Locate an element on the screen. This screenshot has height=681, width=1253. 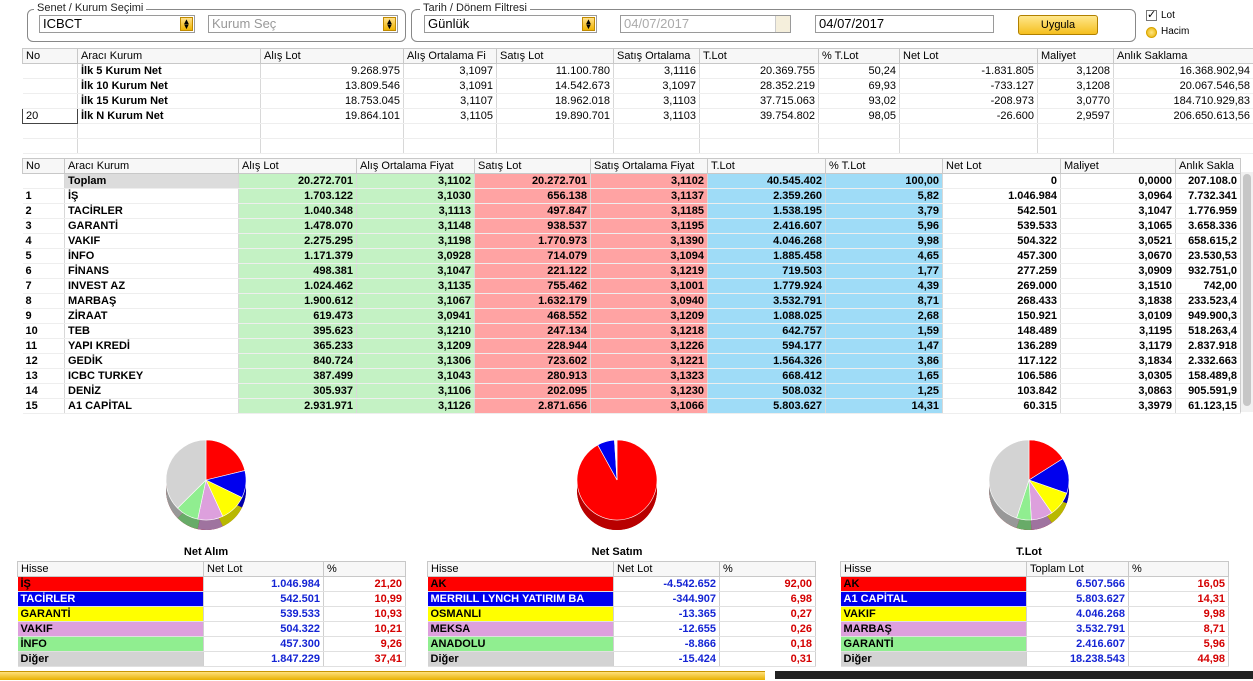
table-row: GARANTİ 2.416.607 5,96 is located at coordinates (1034, 644).